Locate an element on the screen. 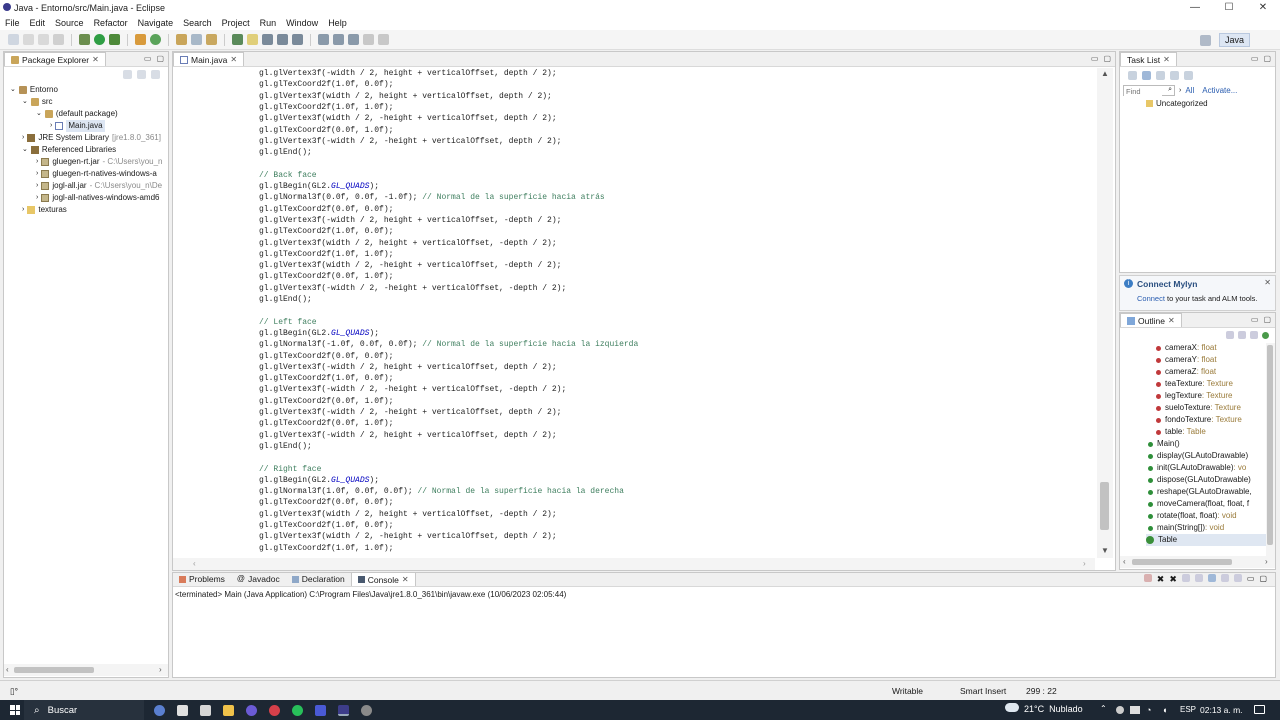 The image size is (1280, 720). coverage-icon is located at coordinates (114, 39).